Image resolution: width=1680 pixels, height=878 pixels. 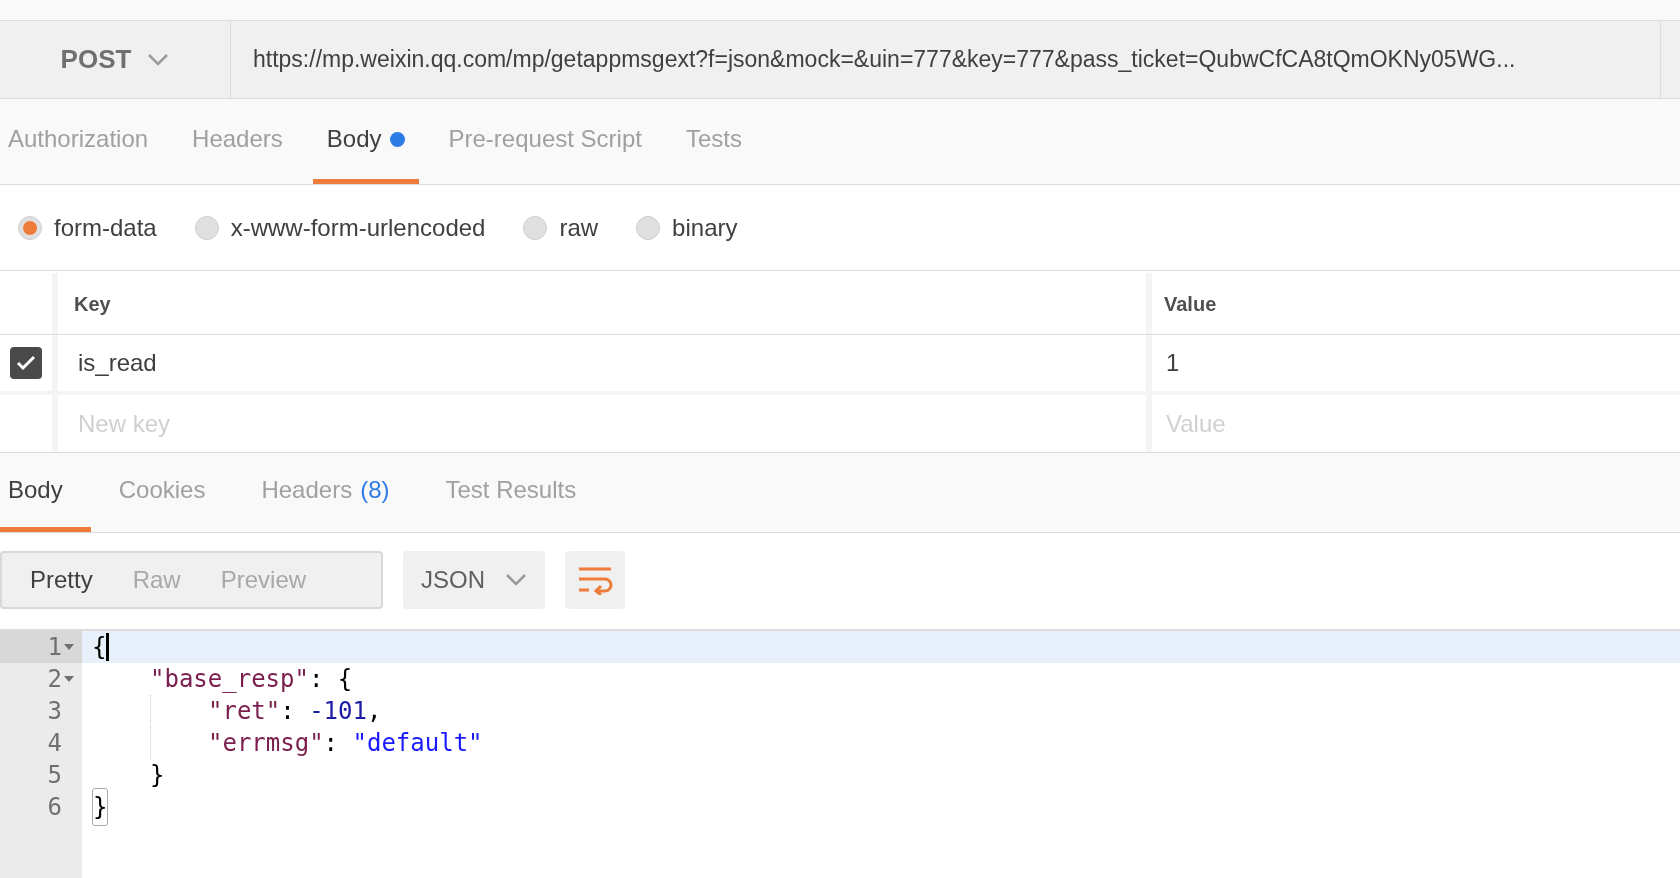 What do you see at coordinates (54, 743) in the screenshot?
I see `line-number: 4` at bounding box center [54, 743].